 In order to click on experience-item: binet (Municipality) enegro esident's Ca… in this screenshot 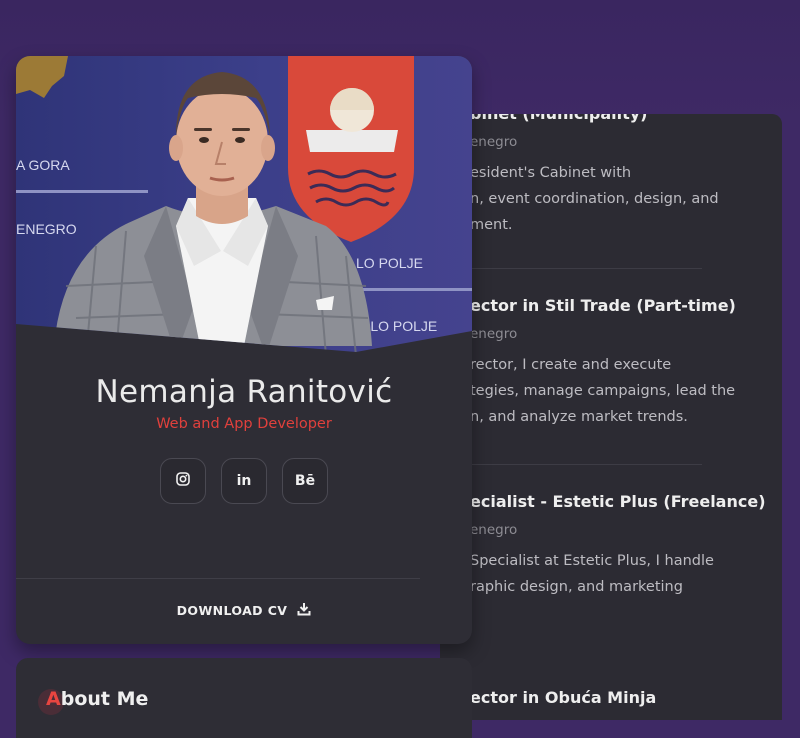, I will do `click(616, 176)`.